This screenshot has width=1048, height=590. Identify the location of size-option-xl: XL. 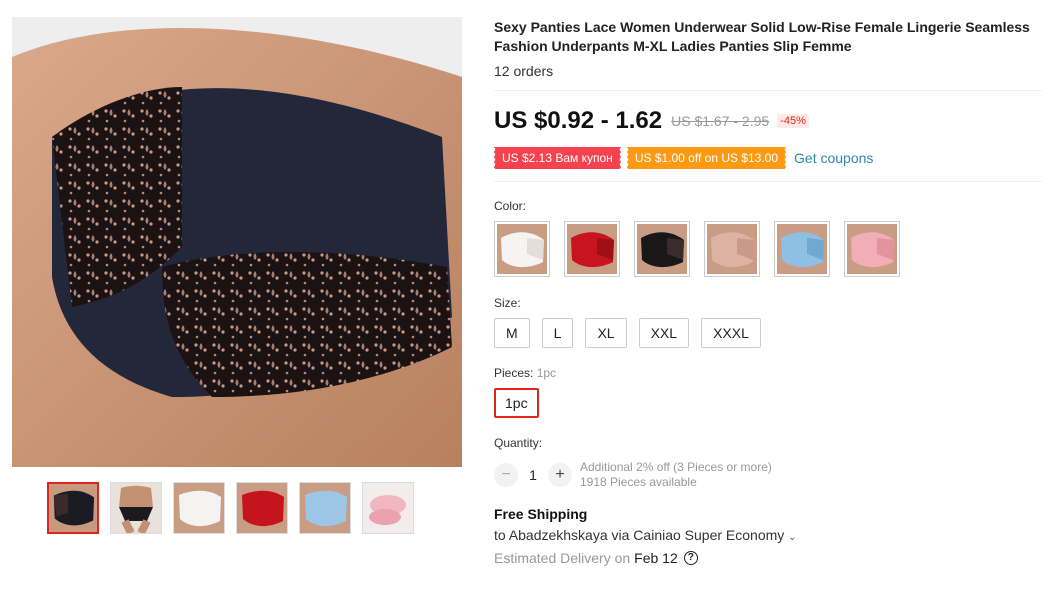
(606, 333).